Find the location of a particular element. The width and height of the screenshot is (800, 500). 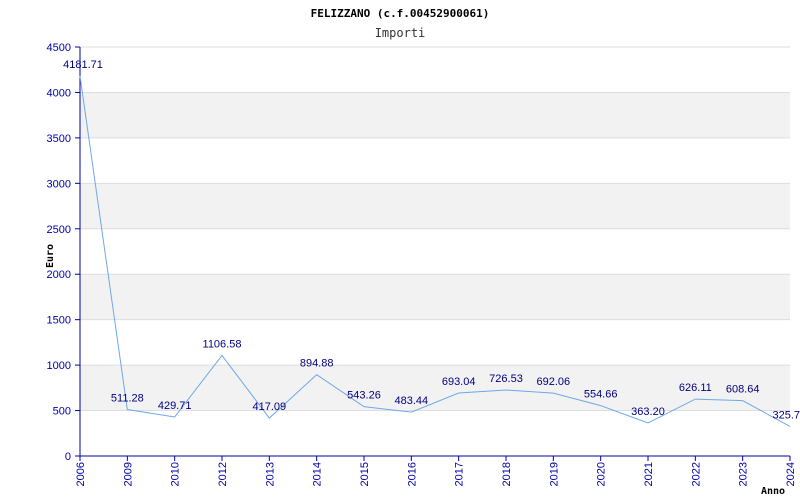

x-tick-label: 2014 is located at coordinates (318, 474).